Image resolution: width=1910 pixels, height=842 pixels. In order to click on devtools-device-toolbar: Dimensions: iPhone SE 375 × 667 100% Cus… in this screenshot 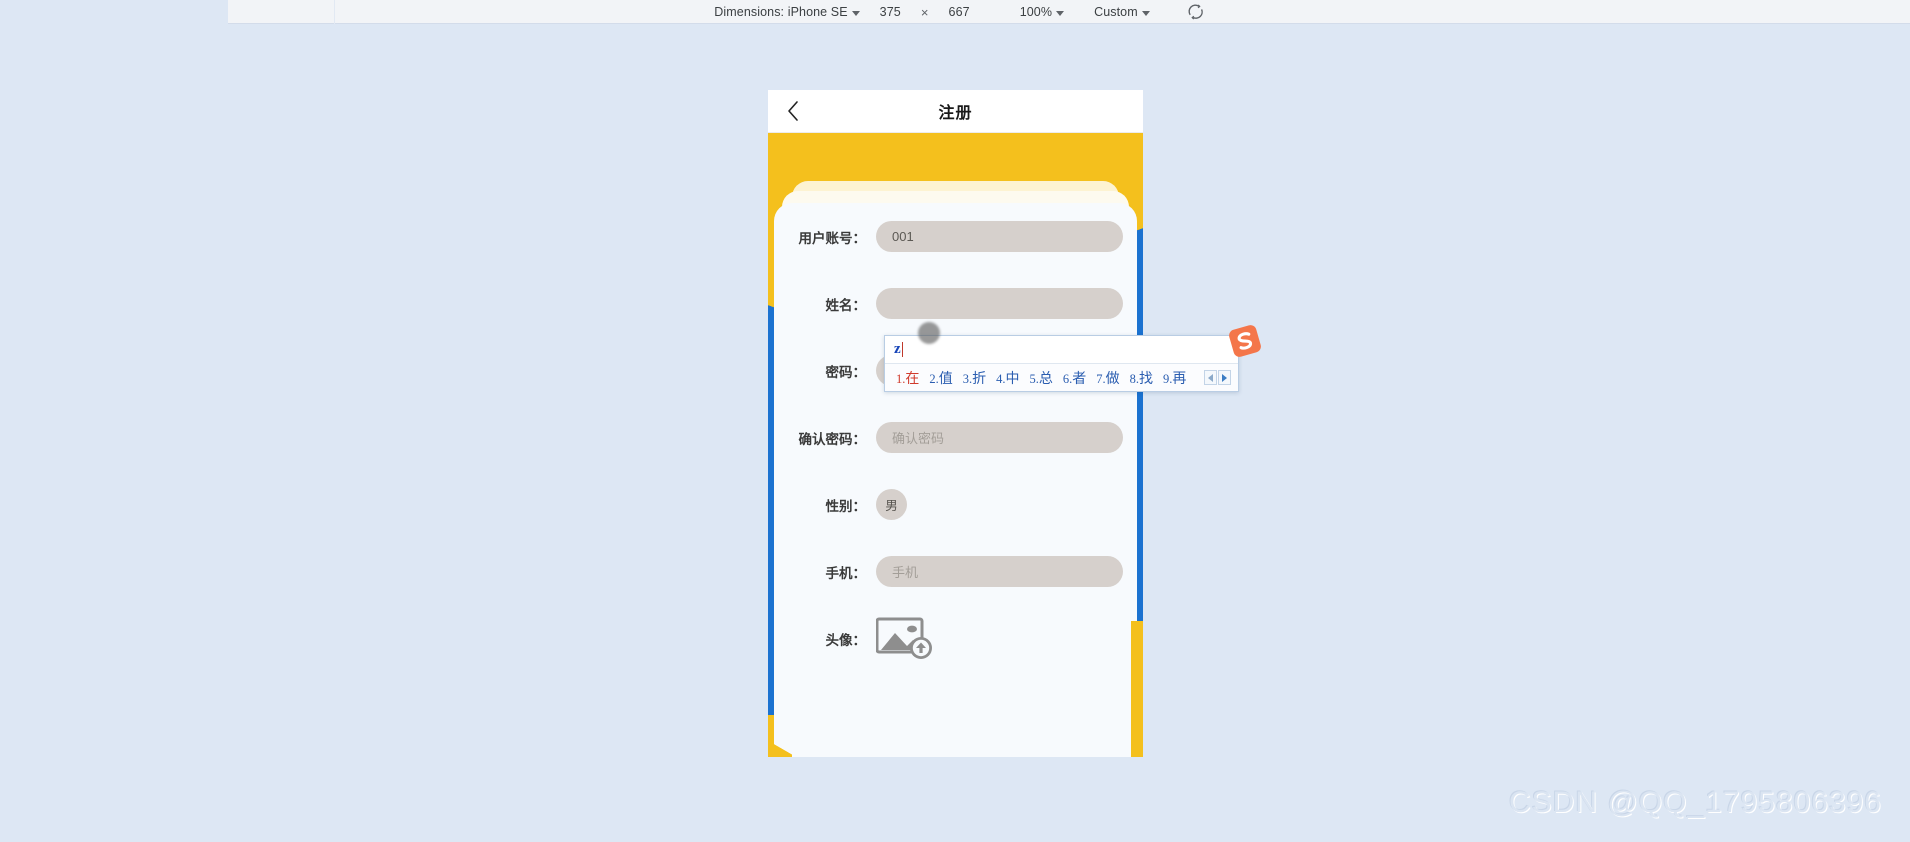, I will do `click(955, 12)`.